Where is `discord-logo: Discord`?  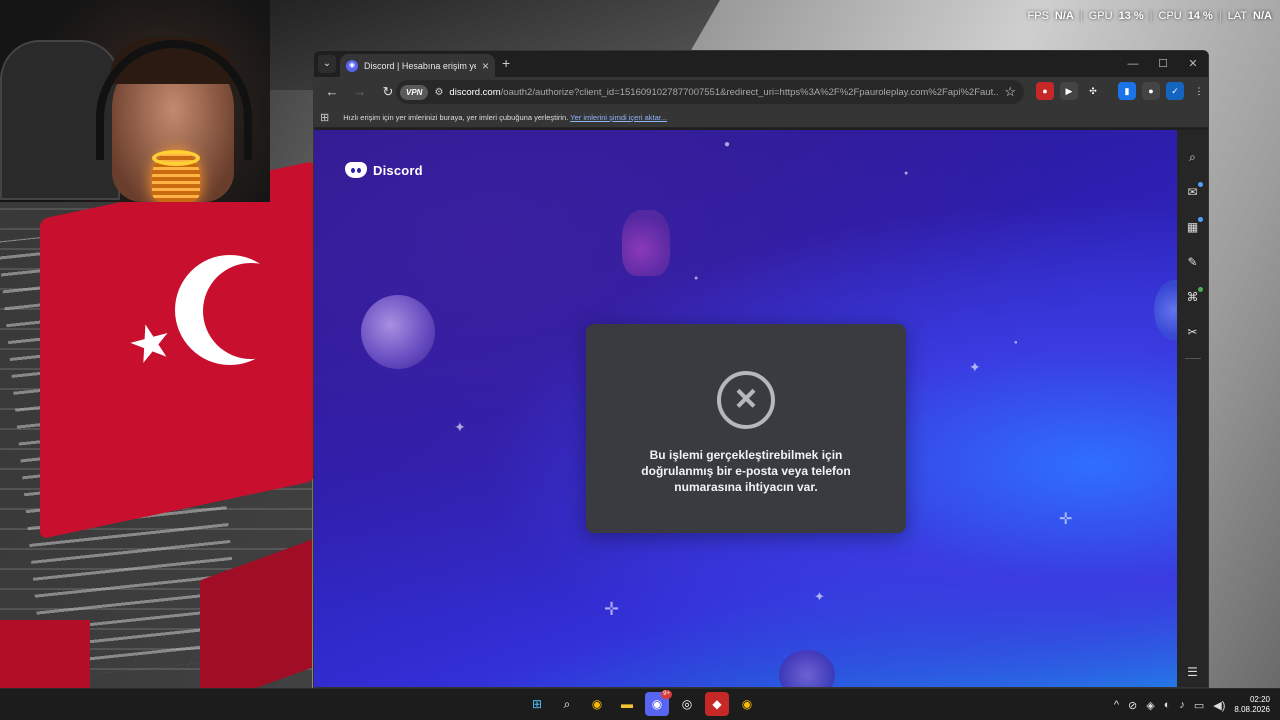 discord-logo: Discord is located at coordinates (384, 170).